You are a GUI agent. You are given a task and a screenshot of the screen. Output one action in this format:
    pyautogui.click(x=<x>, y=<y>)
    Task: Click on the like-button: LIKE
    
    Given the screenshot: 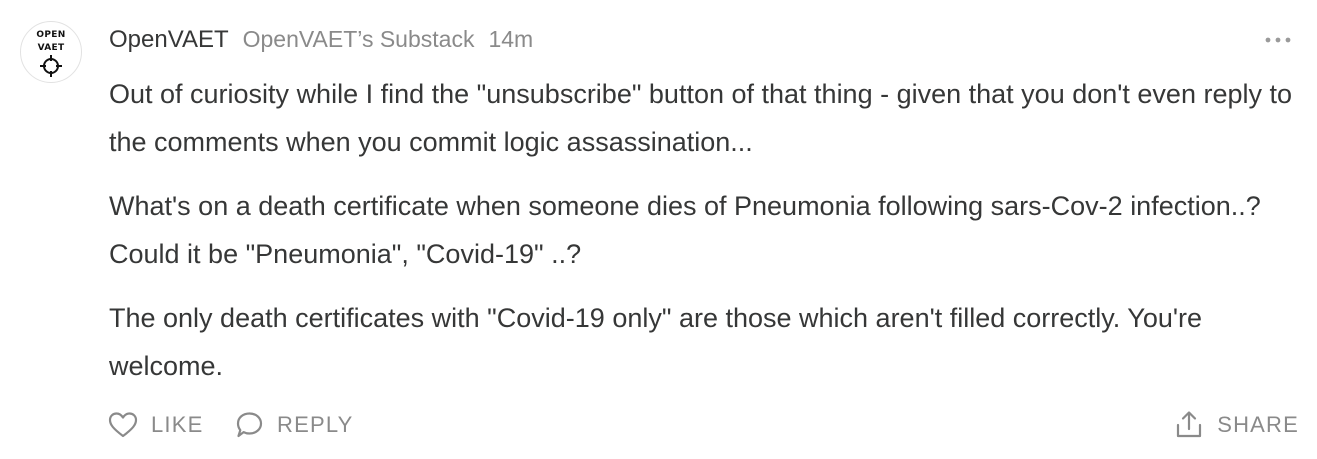 What is the action you would take?
    pyautogui.click(x=155, y=425)
    